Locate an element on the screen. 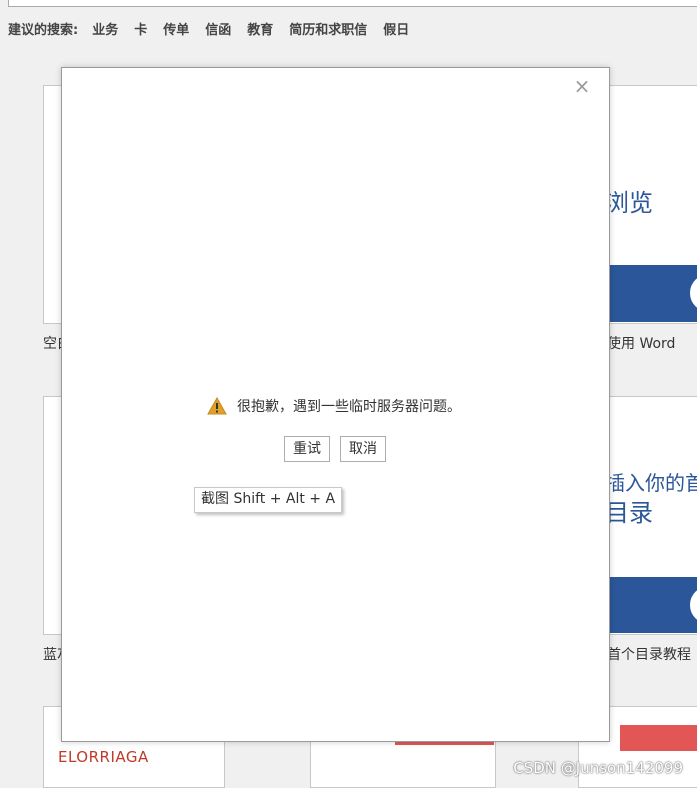 Image resolution: width=697 pixels, height=788 pixels. template-blue-band is located at coordinates (651, 293).